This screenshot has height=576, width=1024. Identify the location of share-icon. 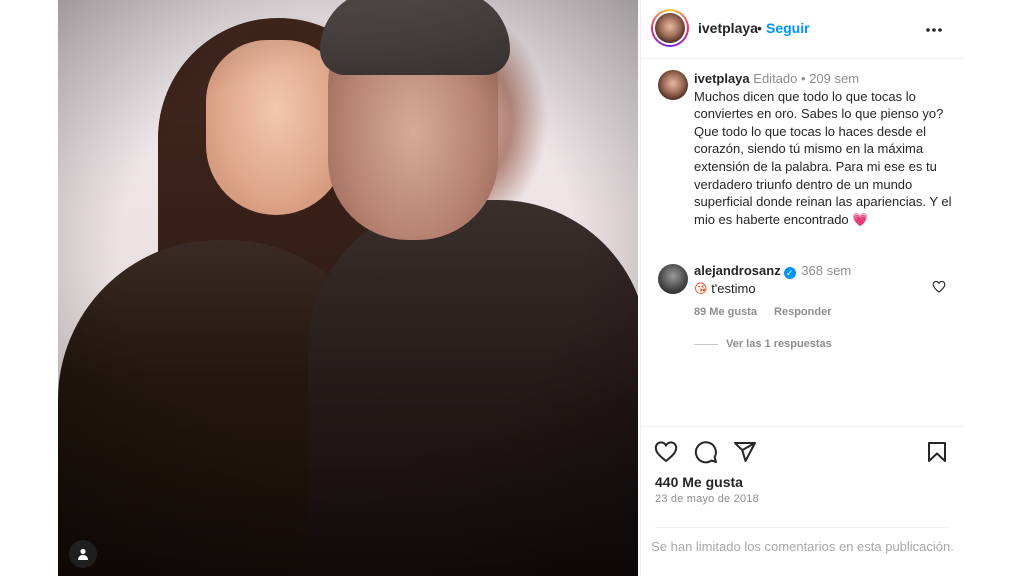
(745, 452).